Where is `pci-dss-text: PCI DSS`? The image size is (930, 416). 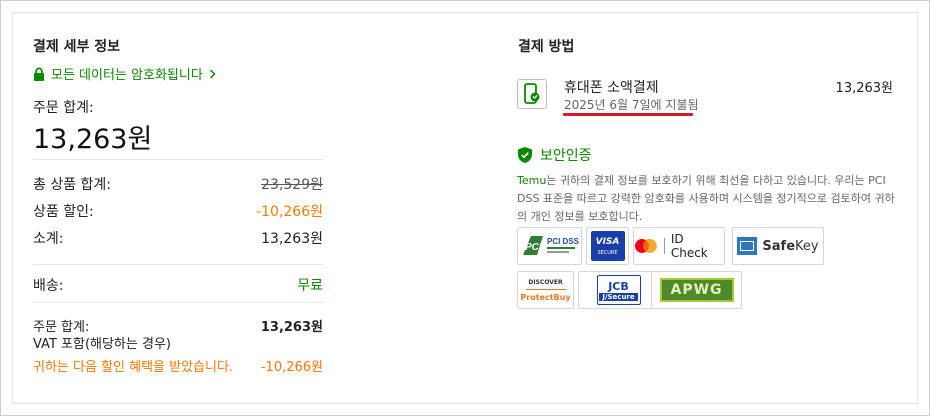 pci-dss-text: PCI DSS is located at coordinates (563, 241).